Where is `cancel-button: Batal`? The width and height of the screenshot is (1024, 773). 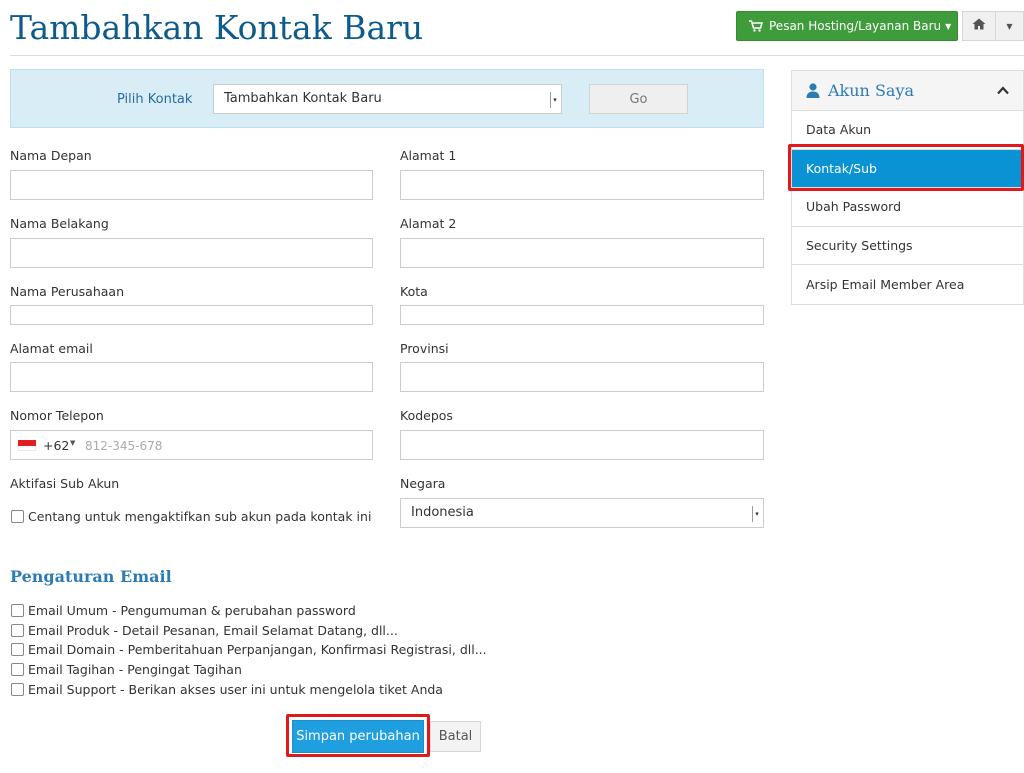 cancel-button: Batal is located at coordinates (455, 736).